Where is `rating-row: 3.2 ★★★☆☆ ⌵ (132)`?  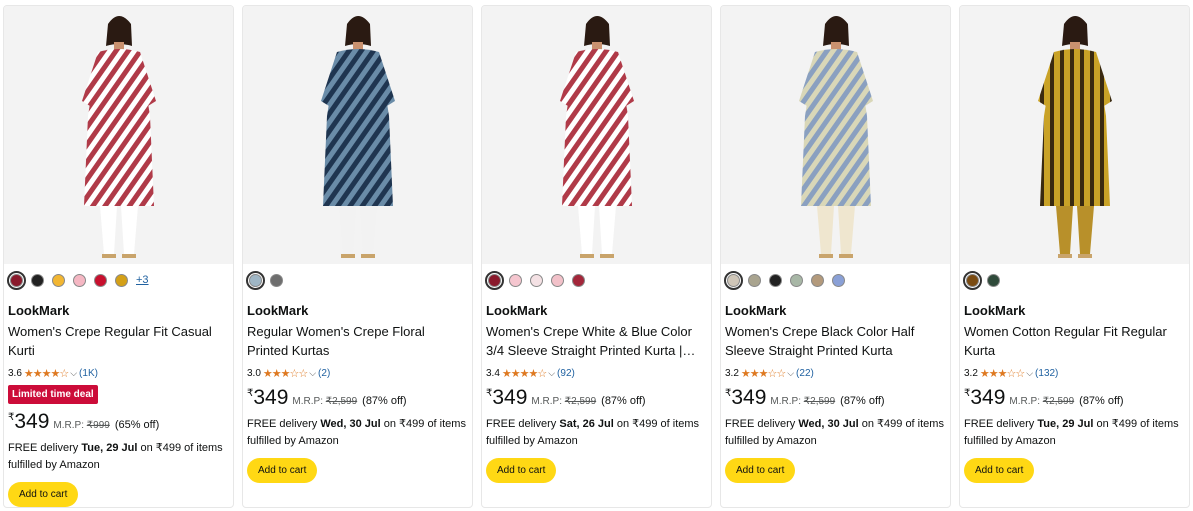 rating-row: 3.2 ★★★☆☆ ⌵ (132) is located at coordinates (1074, 373).